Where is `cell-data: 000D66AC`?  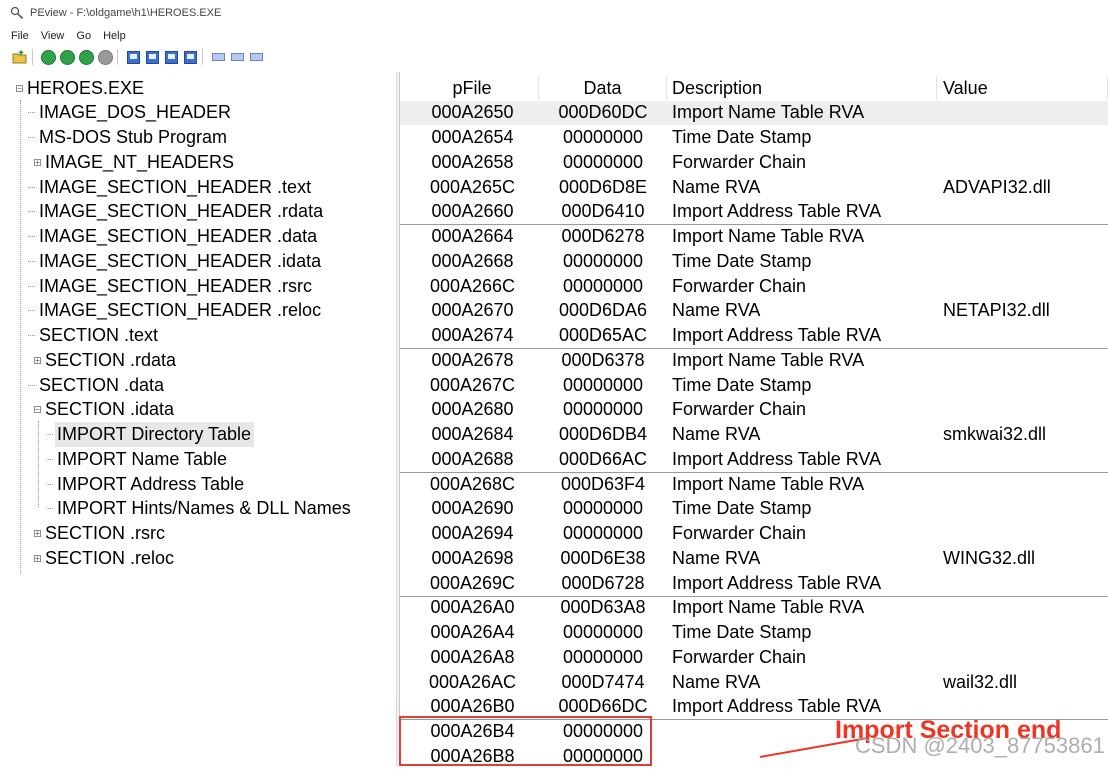
cell-data: 000D66AC is located at coordinates (603, 458).